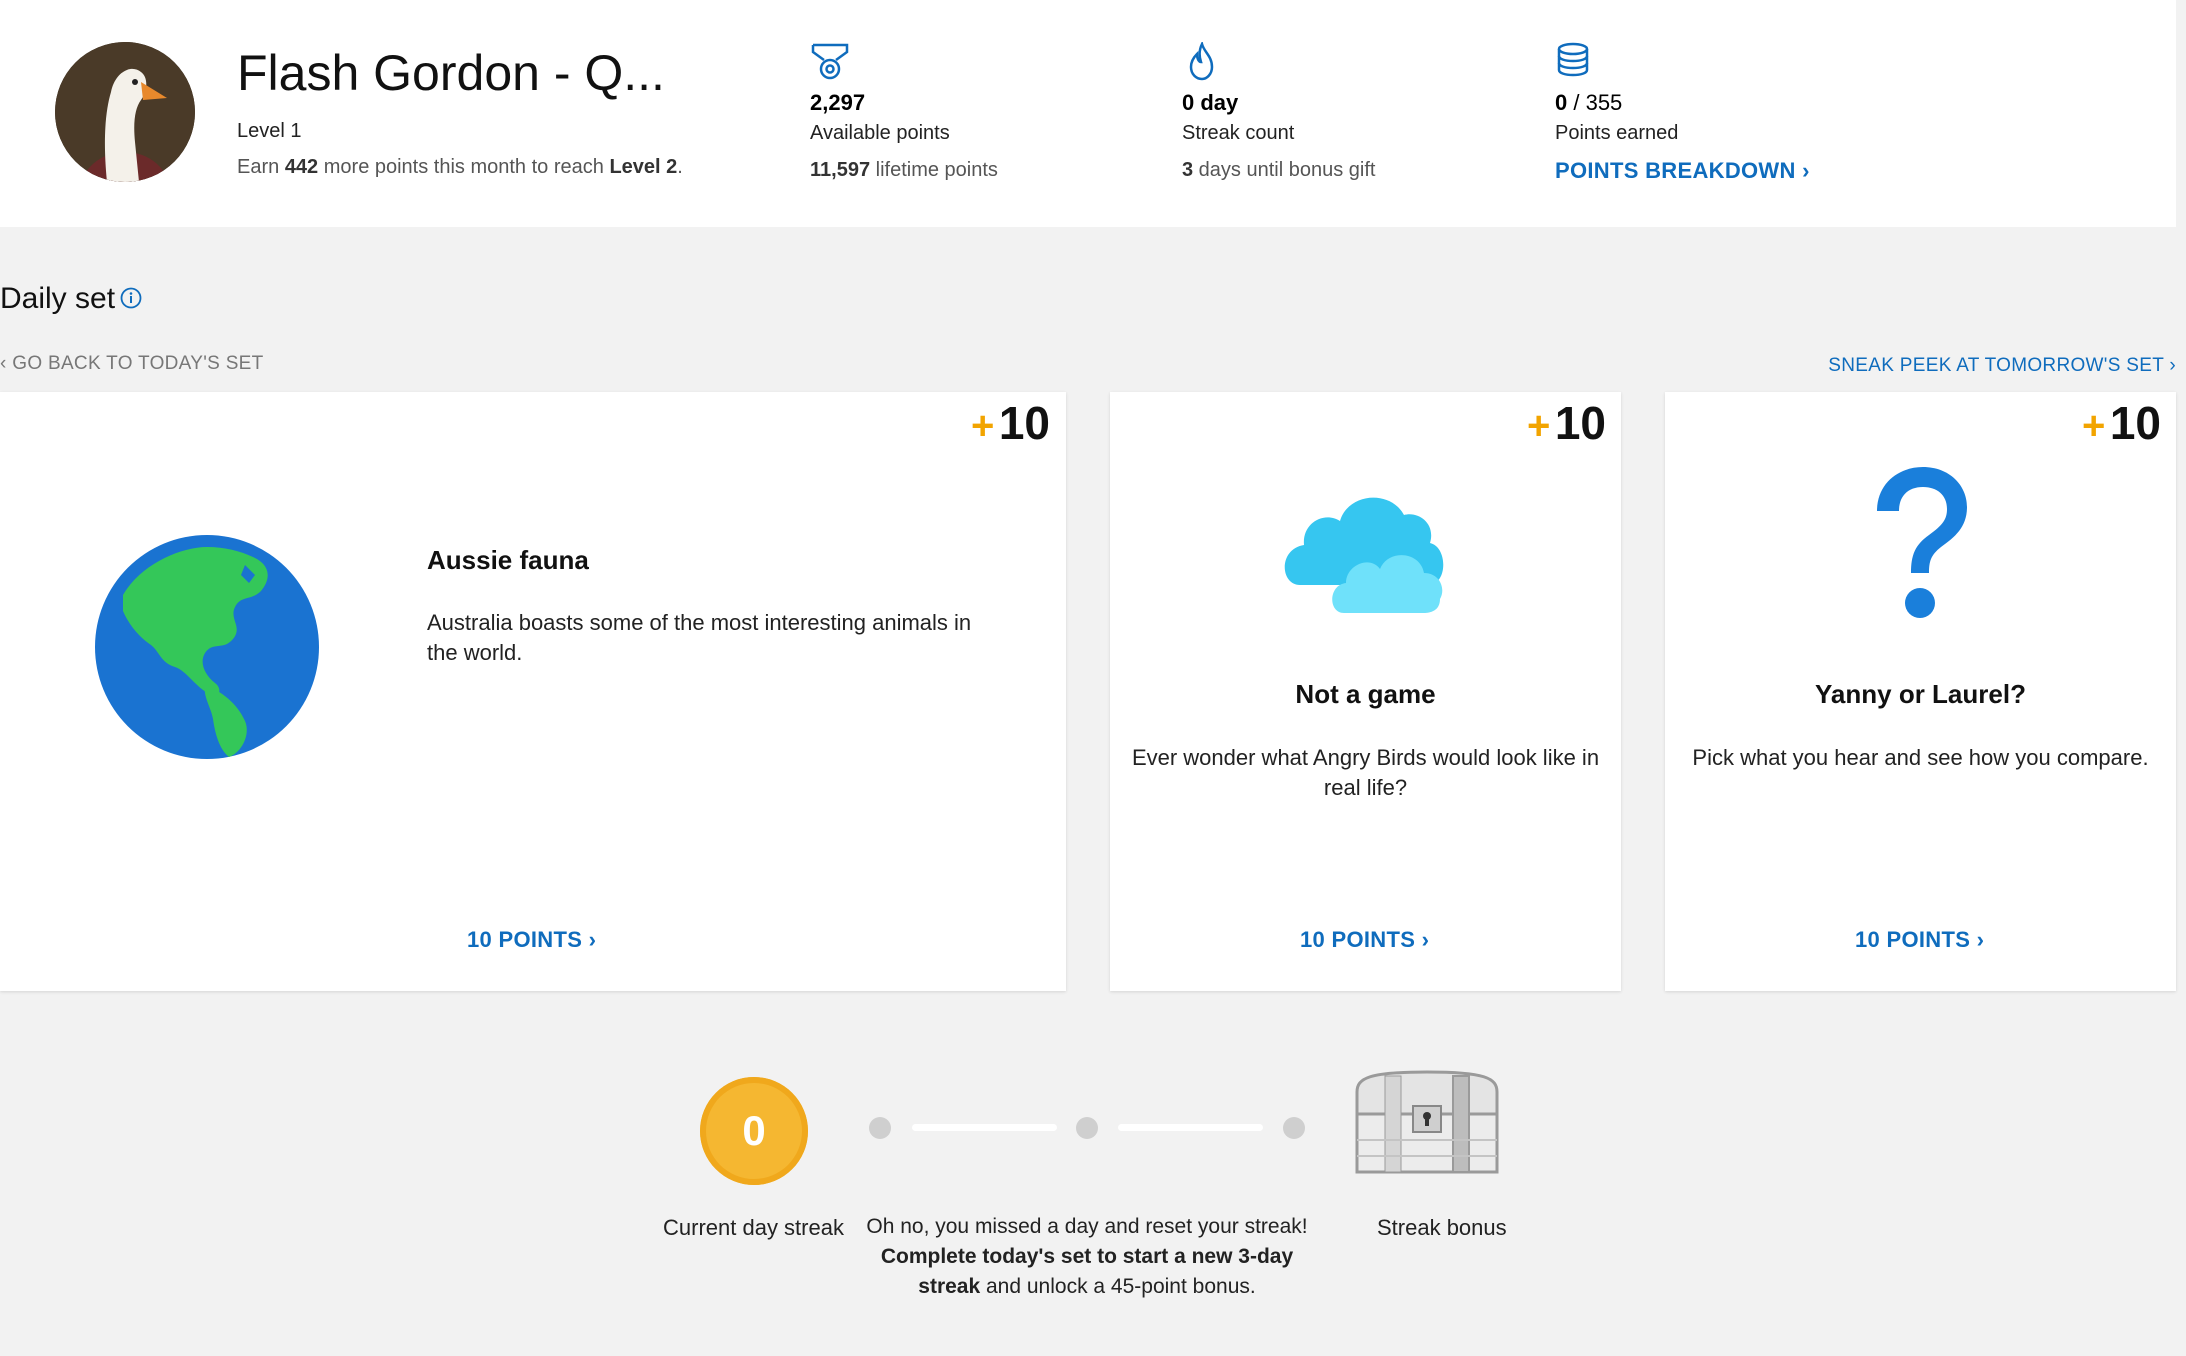  Describe the element at coordinates (58, 298) in the screenshot. I see `daily-set-title: Daily set` at that location.